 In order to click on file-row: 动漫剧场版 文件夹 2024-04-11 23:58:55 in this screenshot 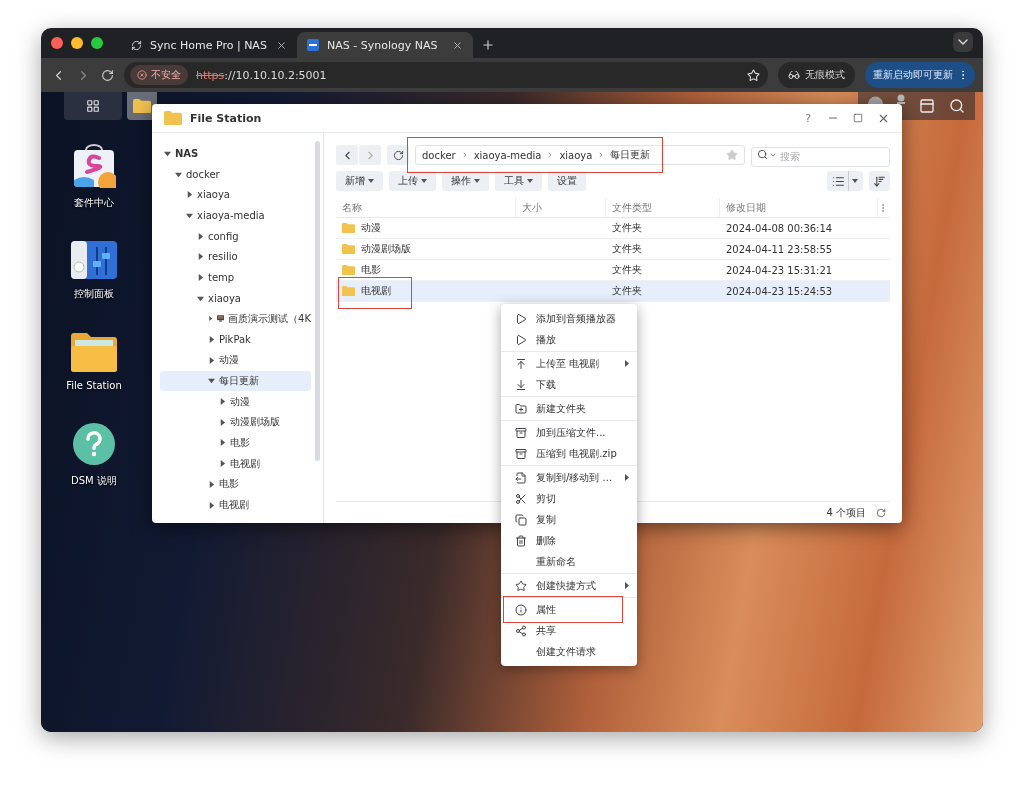, I will do `click(613, 249)`.